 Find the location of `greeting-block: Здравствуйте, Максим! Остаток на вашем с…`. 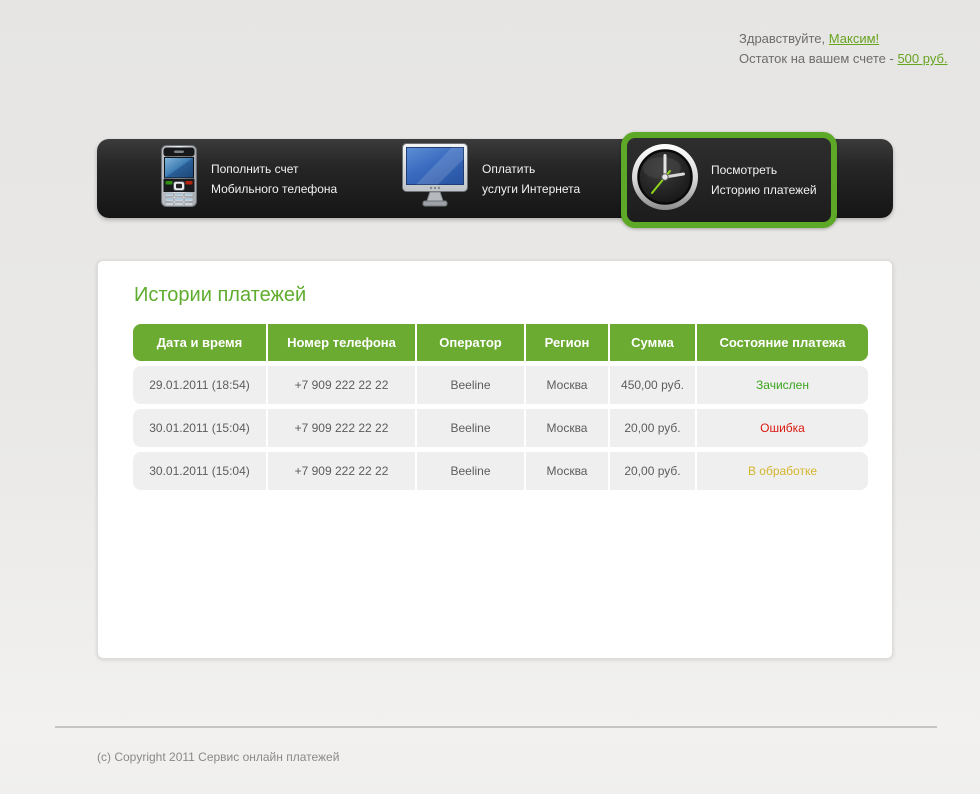

greeting-block: Здравствуйте, Максим! Остаток на вашем с… is located at coordinates (843, 49).